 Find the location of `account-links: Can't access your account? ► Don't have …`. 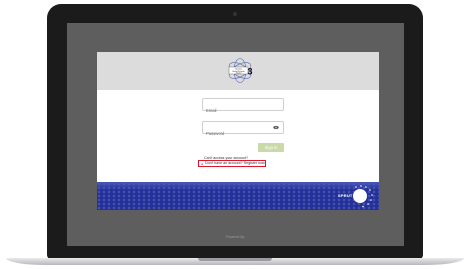

account-links: Can't access your account? ► Don't have … is located at coordinates (232, 161).